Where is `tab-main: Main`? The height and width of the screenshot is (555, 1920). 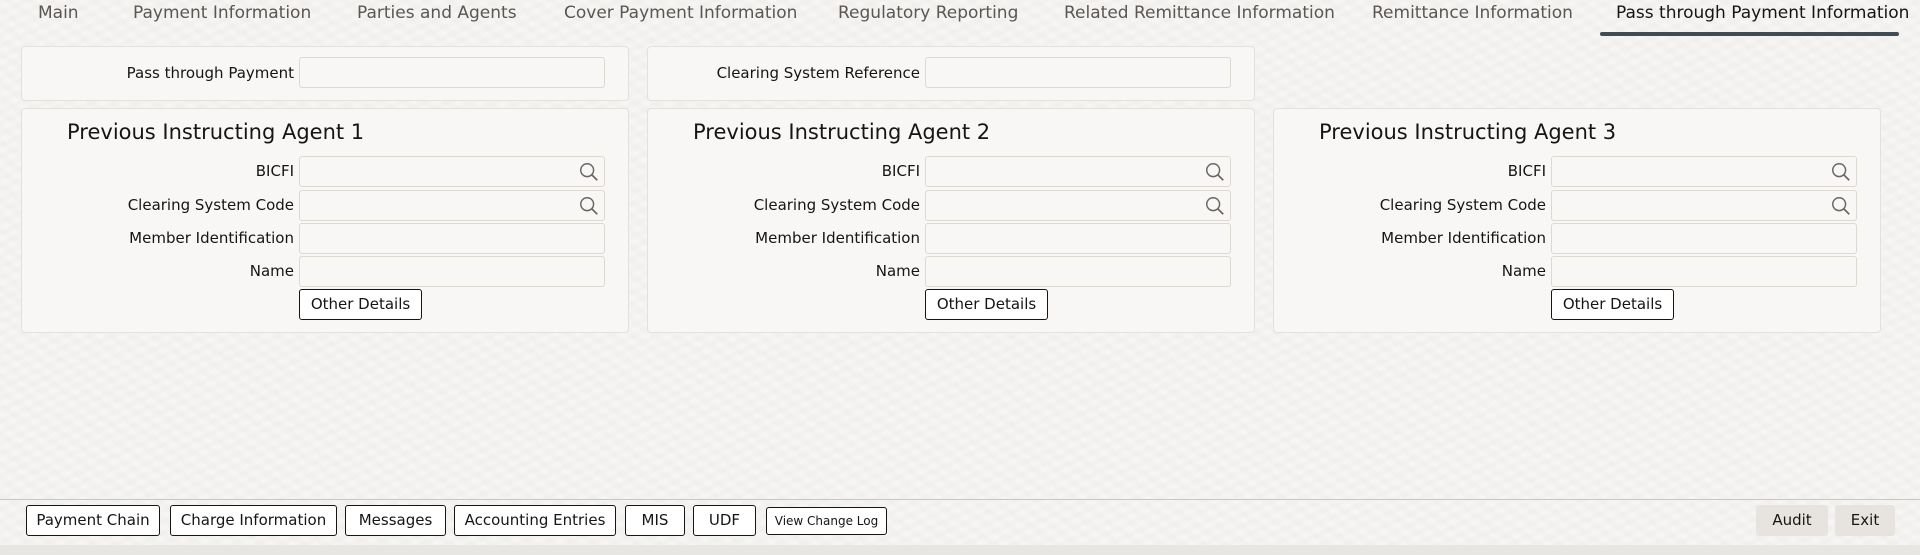 tab-main: Main is located at coordinates (58, 17).